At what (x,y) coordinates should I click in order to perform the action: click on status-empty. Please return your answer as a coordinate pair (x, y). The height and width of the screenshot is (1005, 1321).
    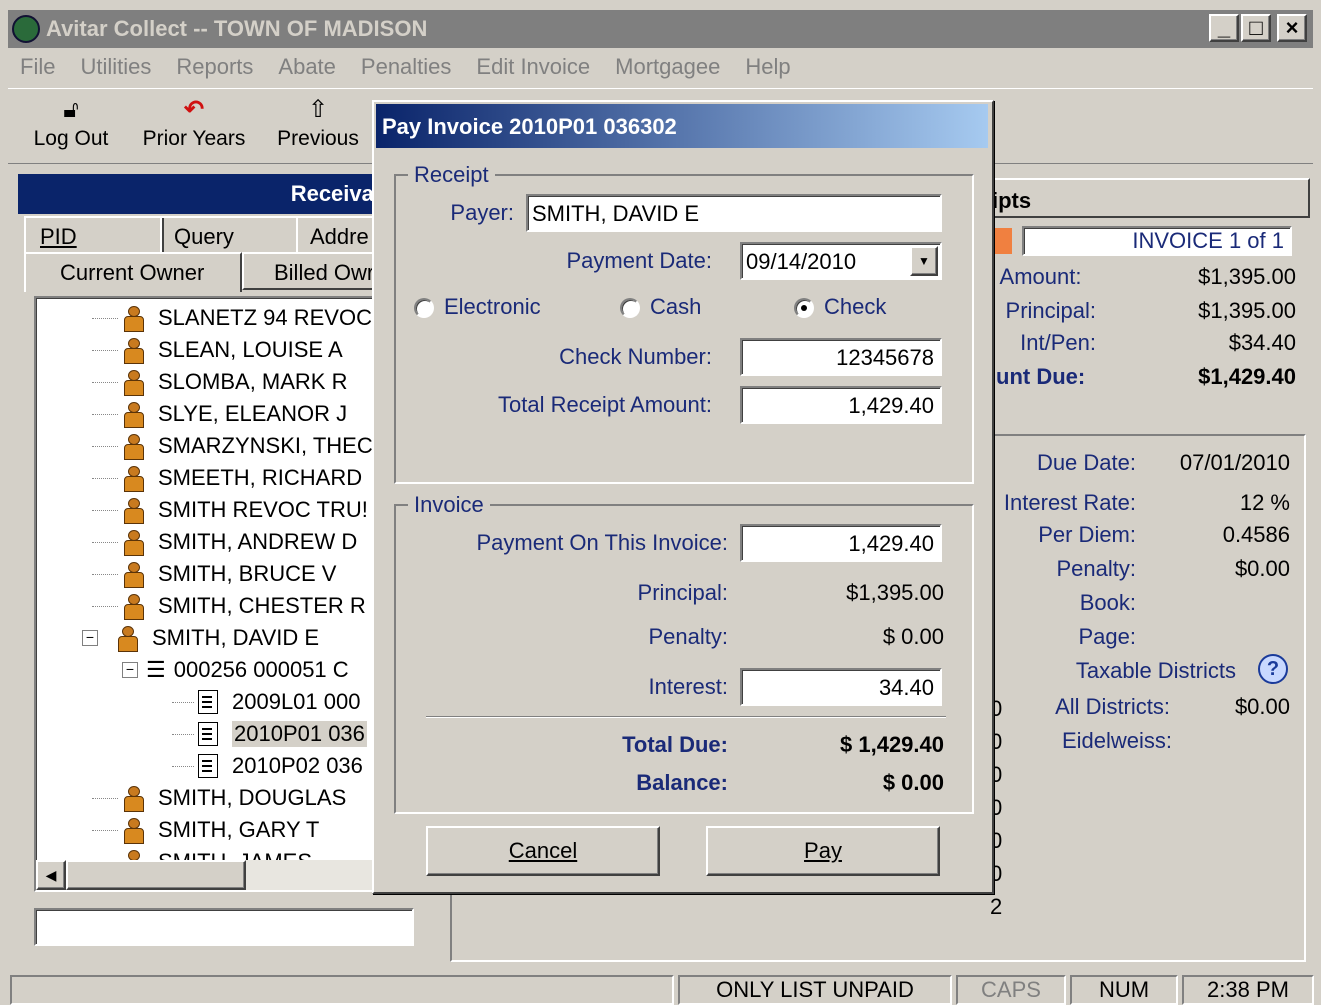
    Looking at the image, I should click on (342, 990).